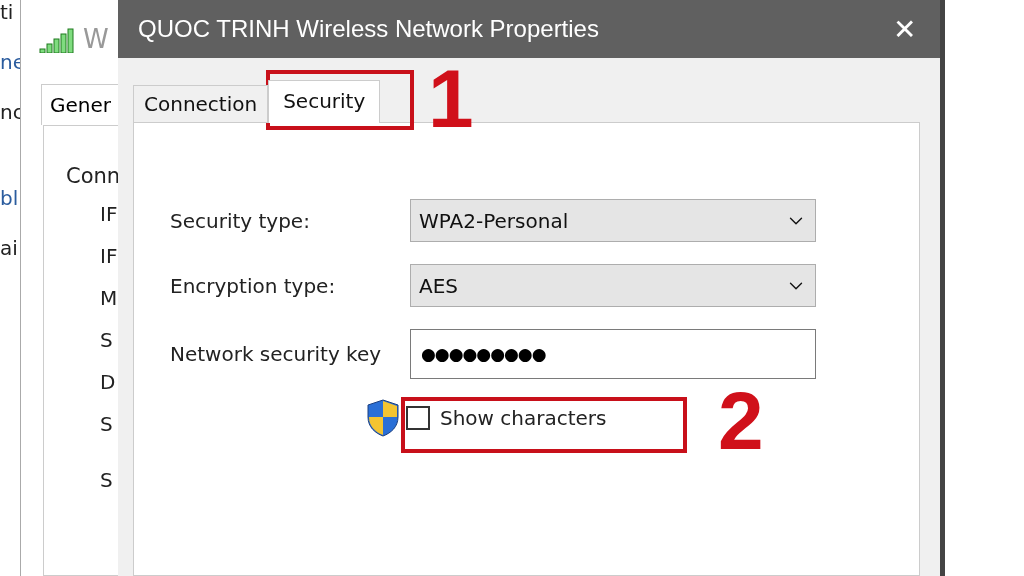  I want to click on tab: Security, so click(324, 101).